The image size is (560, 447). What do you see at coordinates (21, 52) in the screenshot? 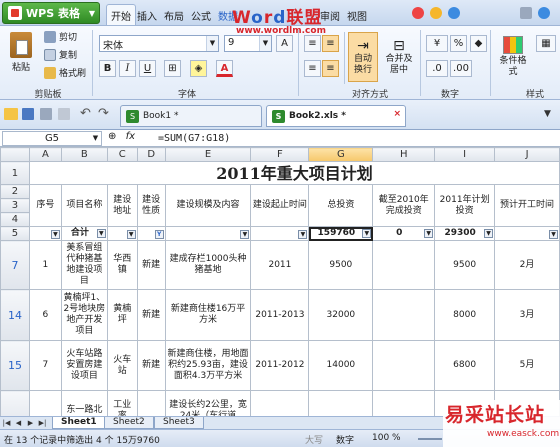
I see `paste-button: 粘贴` at bounding box center [21, 52].